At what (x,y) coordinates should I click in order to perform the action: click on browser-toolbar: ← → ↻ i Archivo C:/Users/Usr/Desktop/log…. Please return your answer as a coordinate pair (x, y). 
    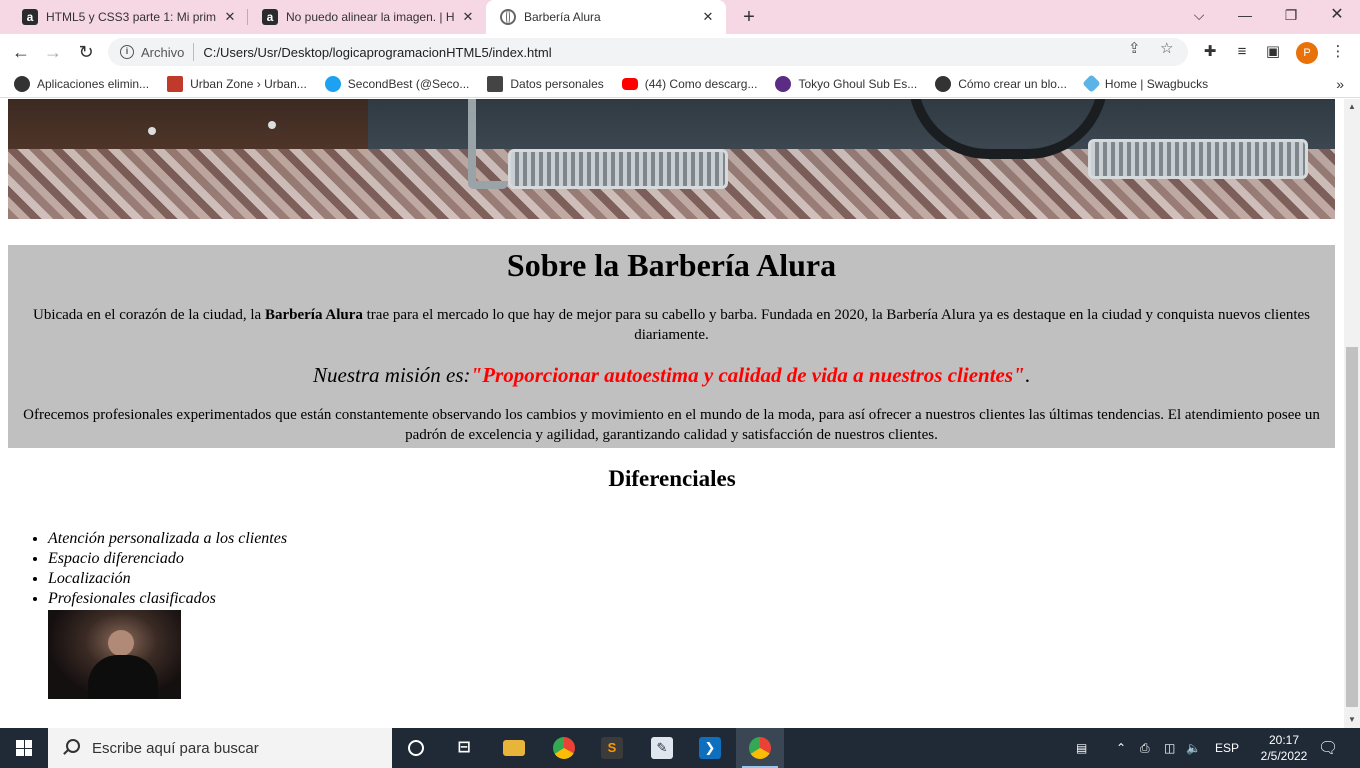
    Looking at the image, I should click on (680, 52).